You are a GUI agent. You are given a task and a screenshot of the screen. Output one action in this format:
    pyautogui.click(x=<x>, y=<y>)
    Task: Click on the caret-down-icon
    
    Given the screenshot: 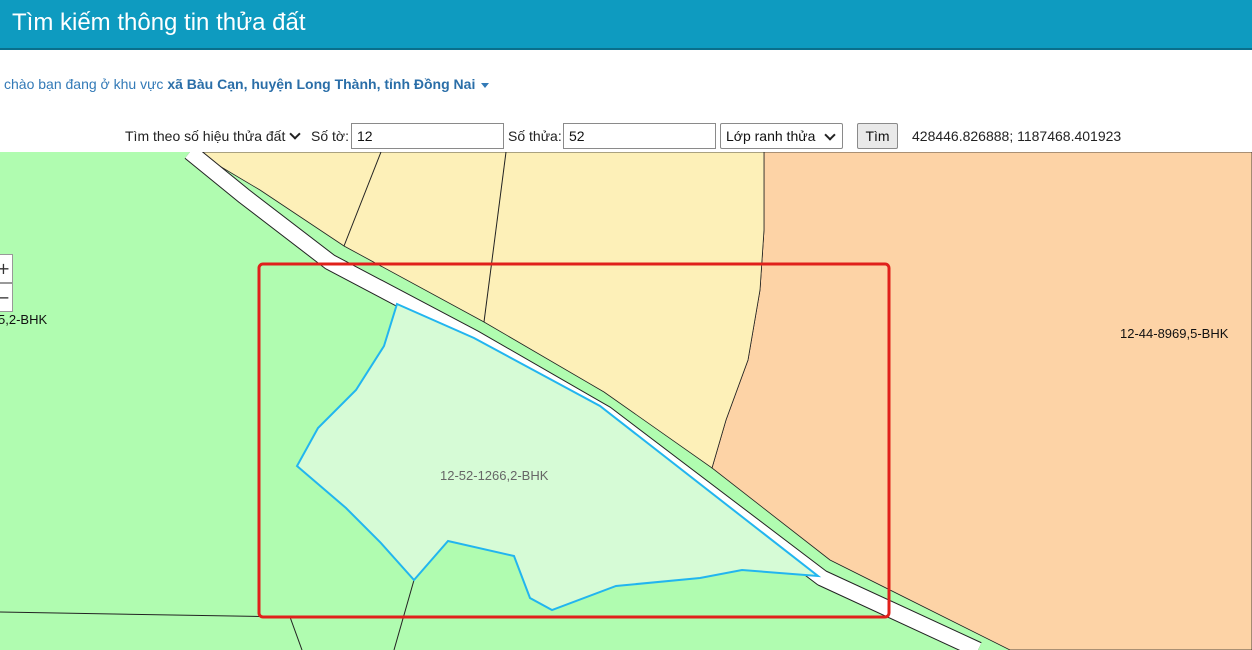 What is the action you would take?
    pyautogui.click(x=485, y=85)
    